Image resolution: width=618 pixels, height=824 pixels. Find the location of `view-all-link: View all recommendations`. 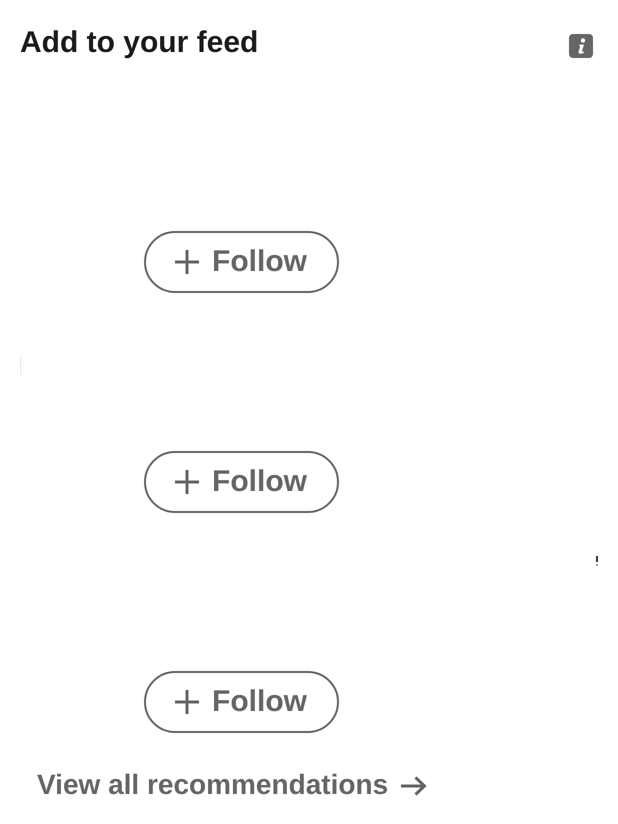

view-all-link: View all recommendations is located at coordinates (232, 785).